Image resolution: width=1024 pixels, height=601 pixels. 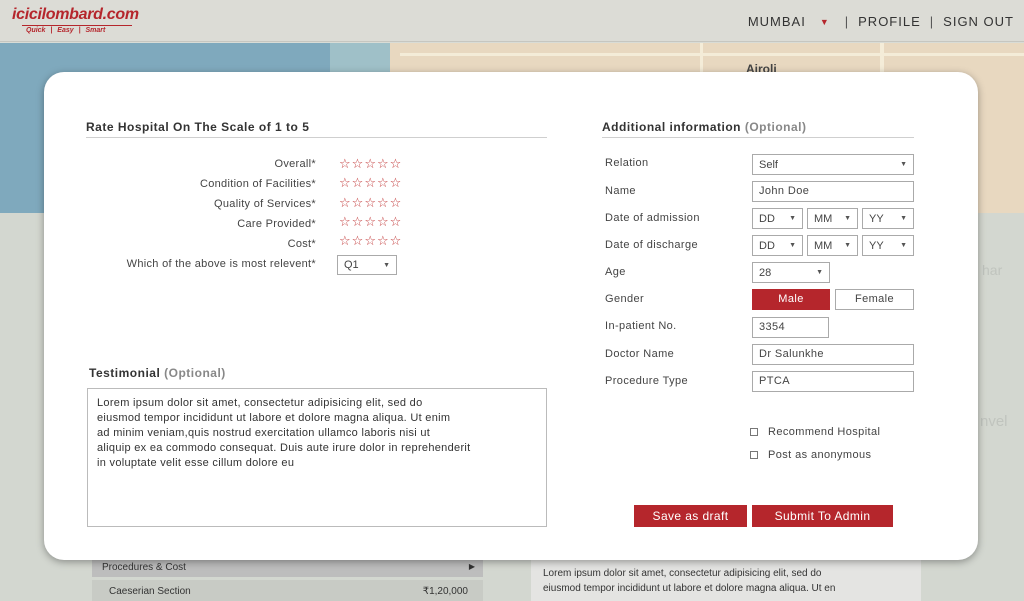 What do you see at coordinates (625, 299) in the screenshot?
I see `gender-label: Gender` at bounding box center [625, 299].